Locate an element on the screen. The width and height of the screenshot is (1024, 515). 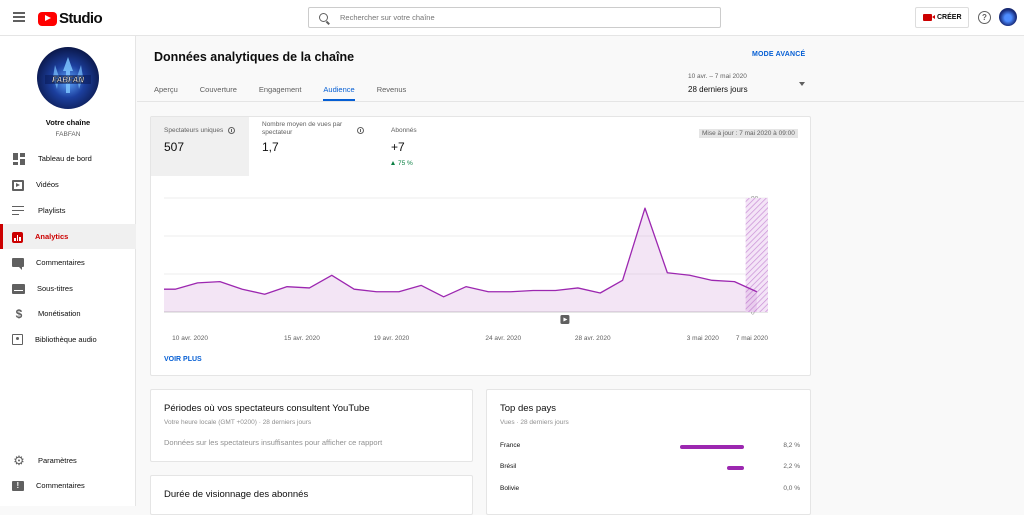
studio-logo: Studio is located at coordinates (70, 18).